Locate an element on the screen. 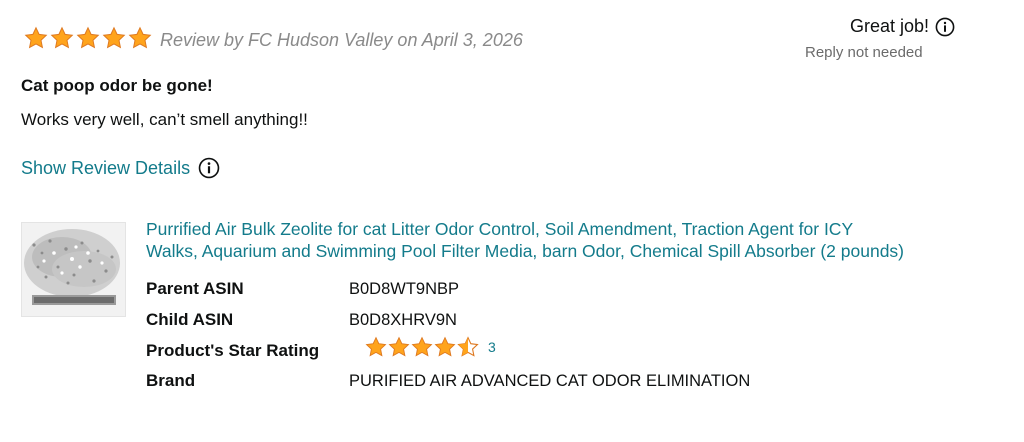 Image resolution: width=1024 pixels, height=442 pixels. half-star-icon is located at coordinates (468, 346).